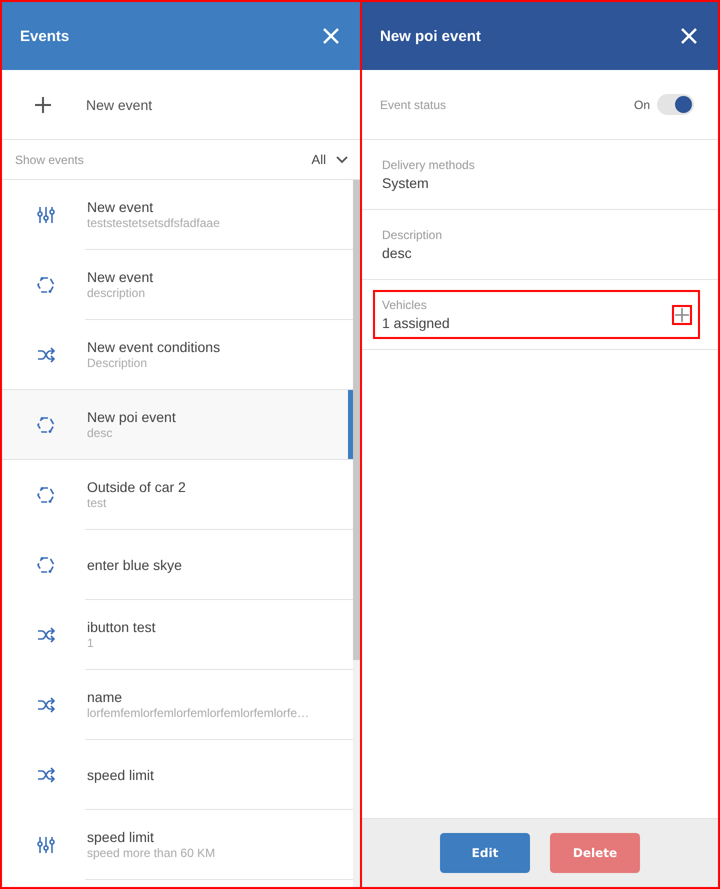  Describe the element at coordinates (181, 105) in the screenshot. I see `new-event-button: New event` at that location.